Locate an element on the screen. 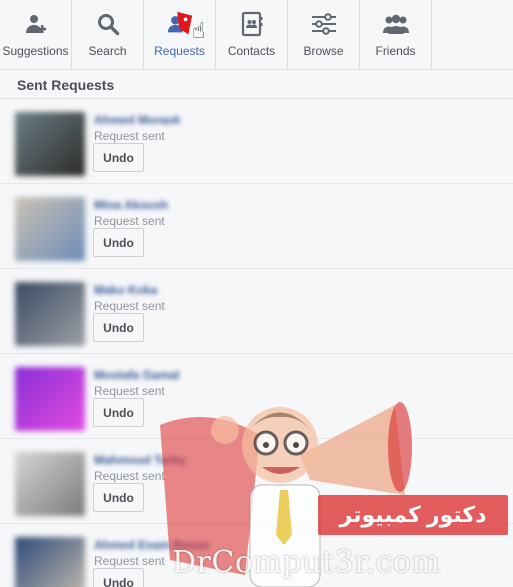 Image resolution: width=513 pixels, height=587 pixels. hand-cursor-icon: ☝ is located at coordinates (199, 30).